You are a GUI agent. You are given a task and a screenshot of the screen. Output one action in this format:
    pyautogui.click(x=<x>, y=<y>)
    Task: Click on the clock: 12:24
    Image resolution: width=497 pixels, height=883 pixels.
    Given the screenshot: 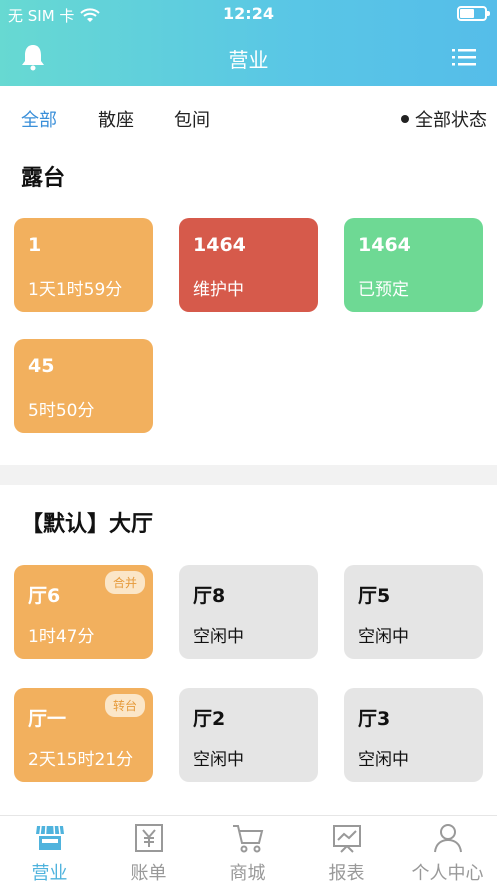 What is the action you would take?
    pyautogui.click(x=248, y=13)
    